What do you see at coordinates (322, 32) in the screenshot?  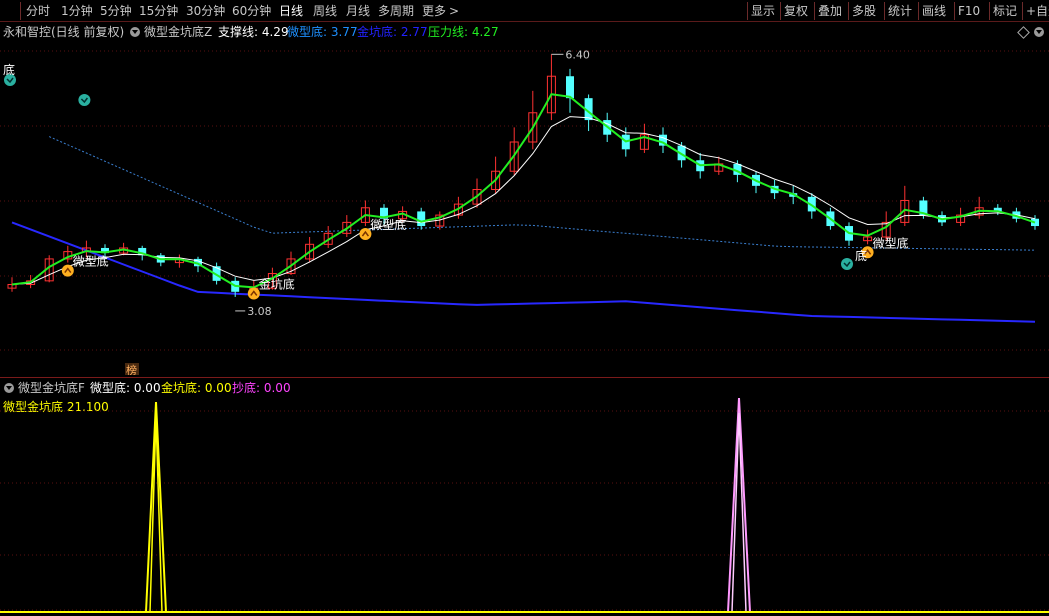 I see `micro-bottom-value: 微型底: 3.77` at bounding box center [322, 32].